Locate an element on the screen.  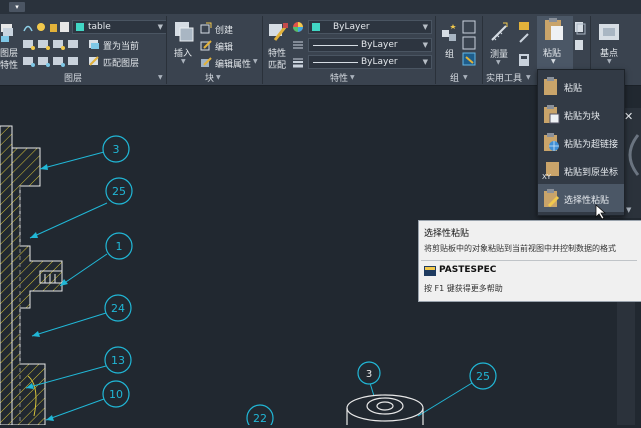
balloon-label: 1 is located at coordinates (119, 246).